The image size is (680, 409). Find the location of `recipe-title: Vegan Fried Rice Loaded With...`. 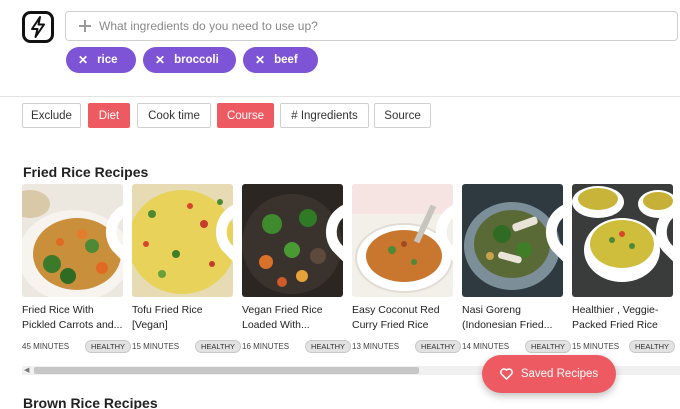

recipe-title: Vegan Fried Rice Loaded With... is located at coordinates (292, 318).